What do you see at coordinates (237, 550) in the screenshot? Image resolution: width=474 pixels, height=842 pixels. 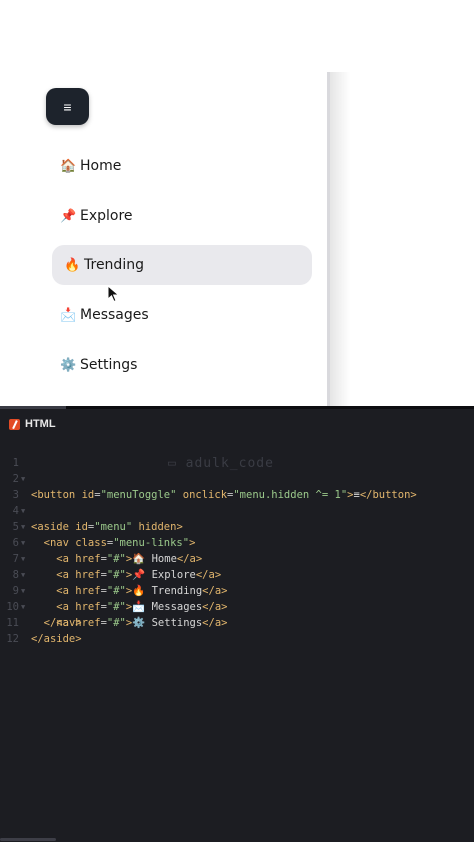 I see `code-line: 6 ▼ <a href="#">📌 Explore</a>` at bounding box center [237, 550].